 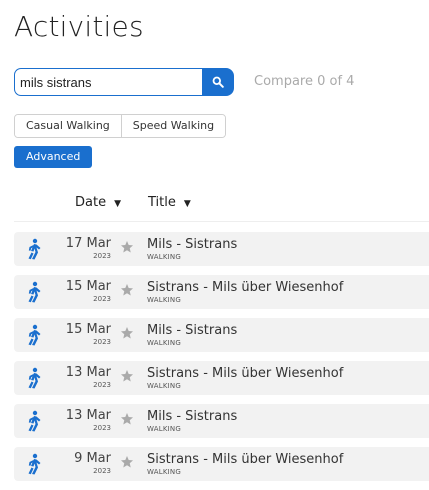 I want to click on activity-date: 9 Mar 2023, so click(x=92, y=463).